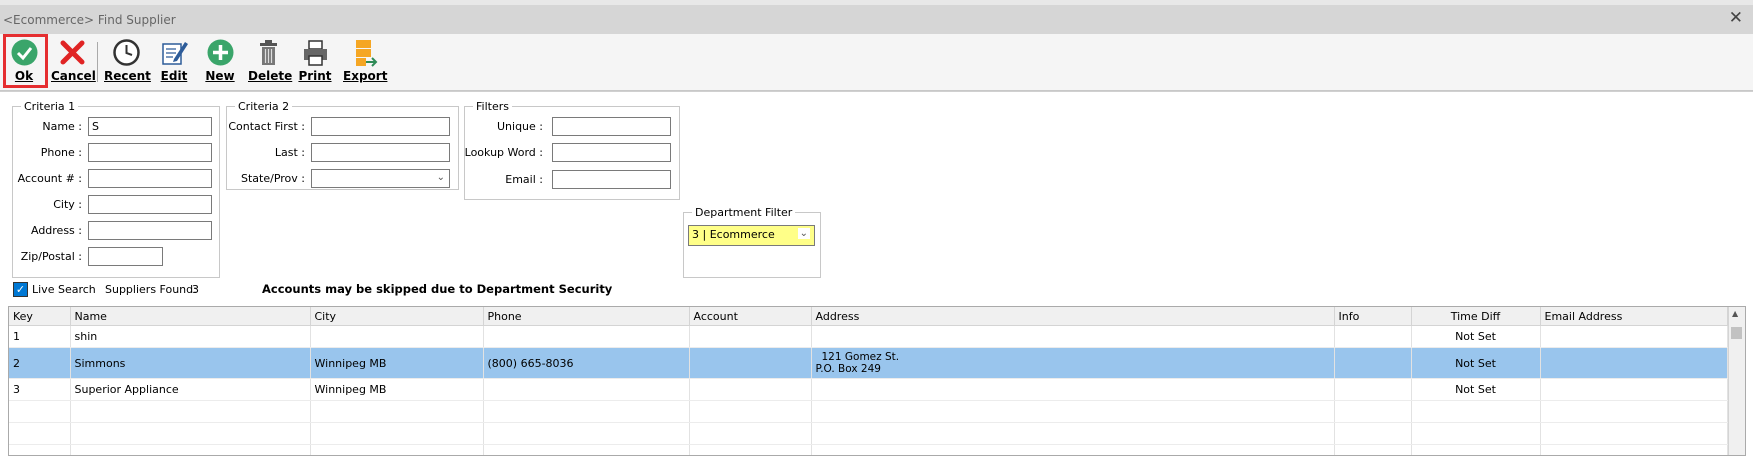 This screenshot has width=1753, height=456. What do you see at coordinates (150, 230) in the screenshot?
I see `address-input` at bounding box center [150, 230].